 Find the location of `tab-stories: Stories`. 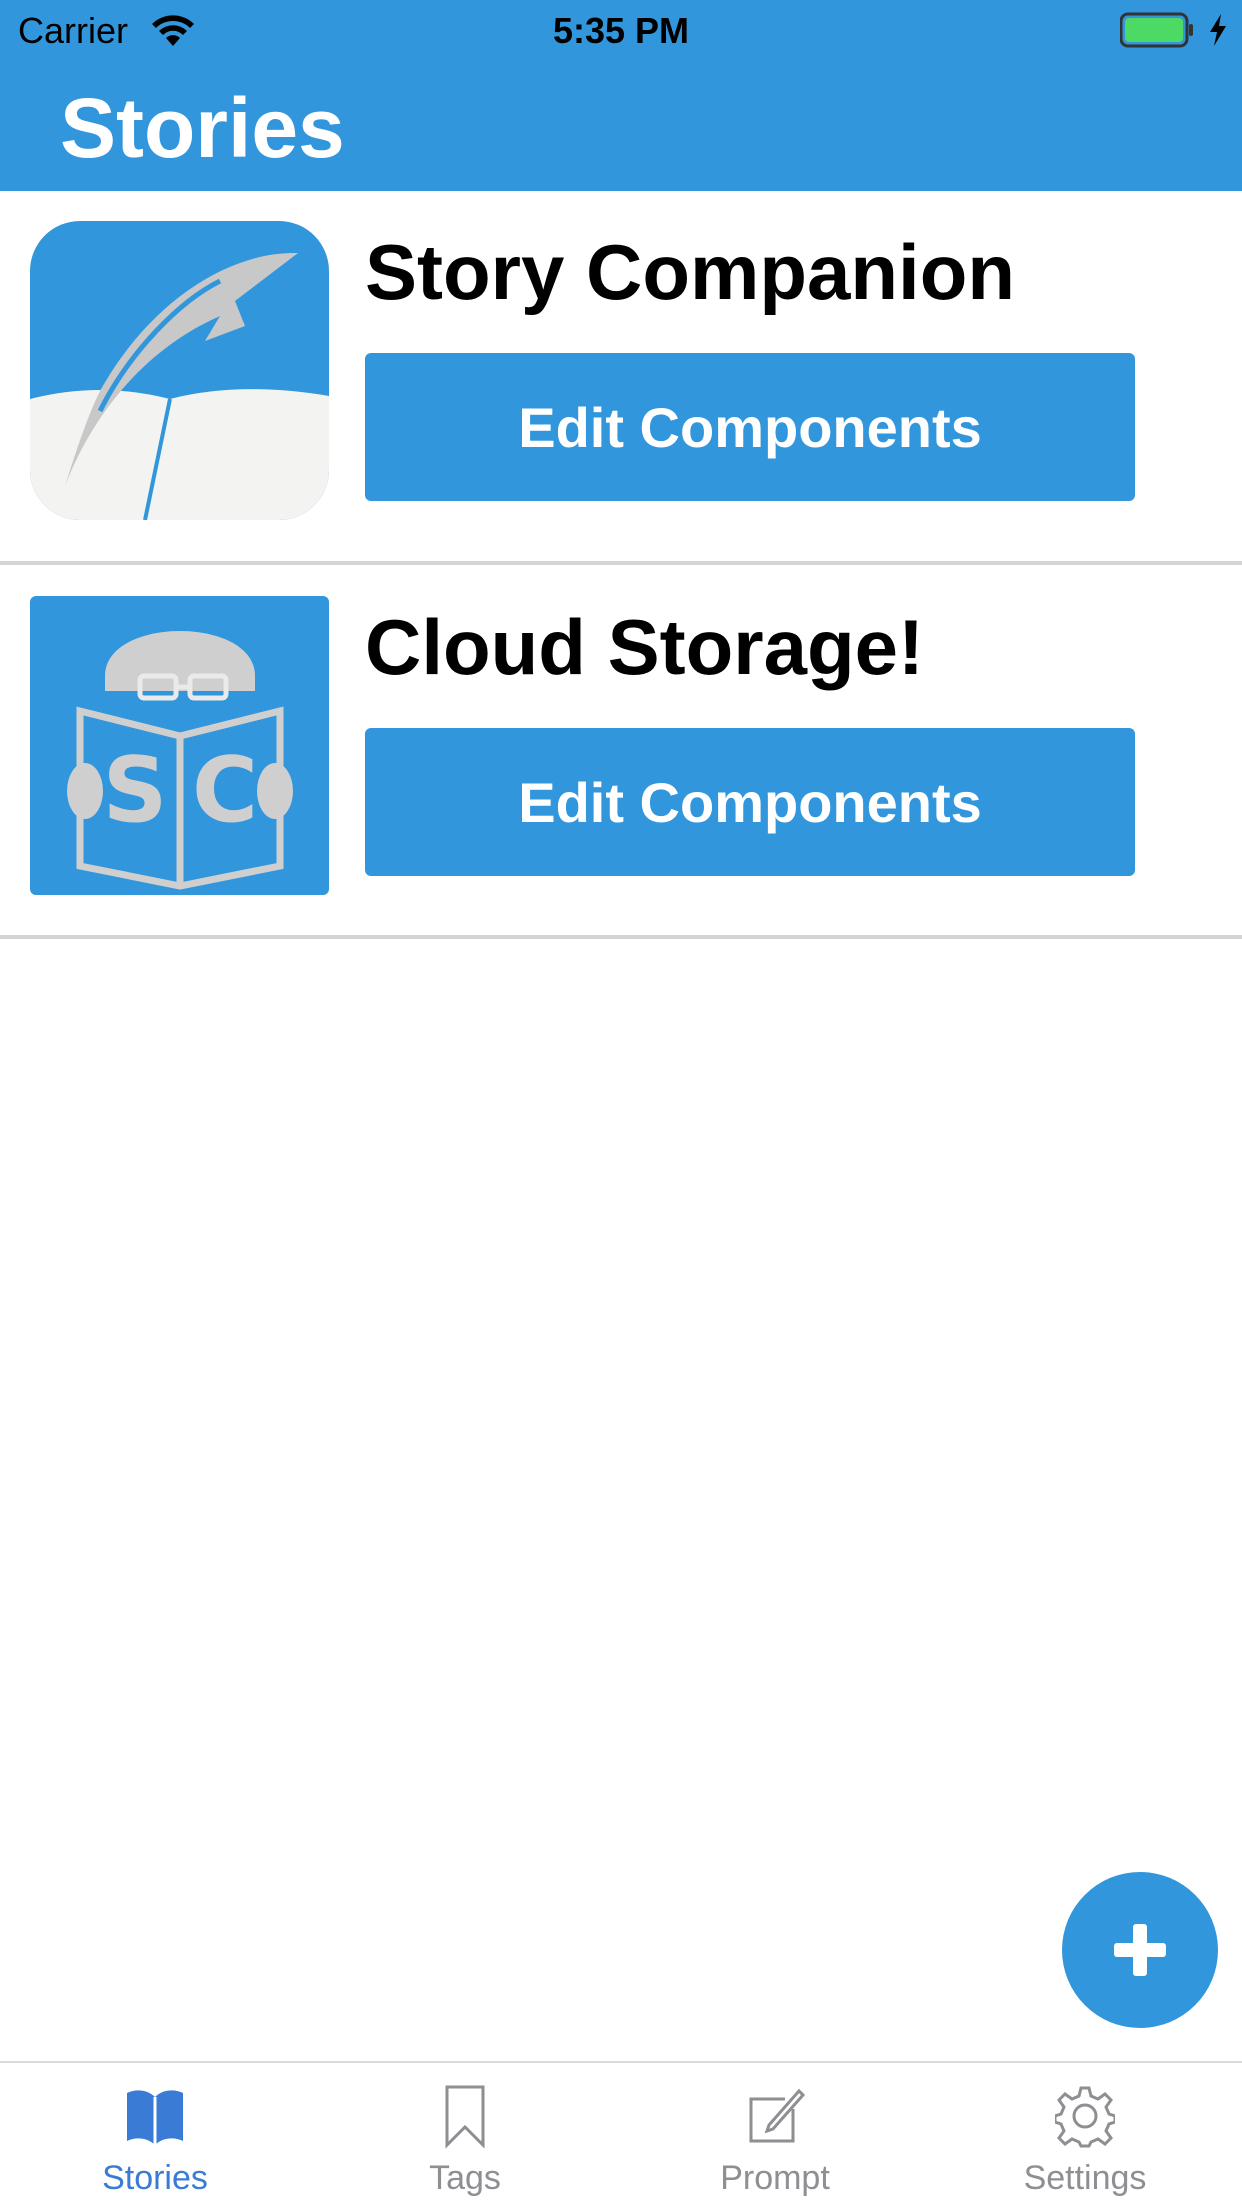

tab-stories: Stories is located at coordinates (155, 2136).